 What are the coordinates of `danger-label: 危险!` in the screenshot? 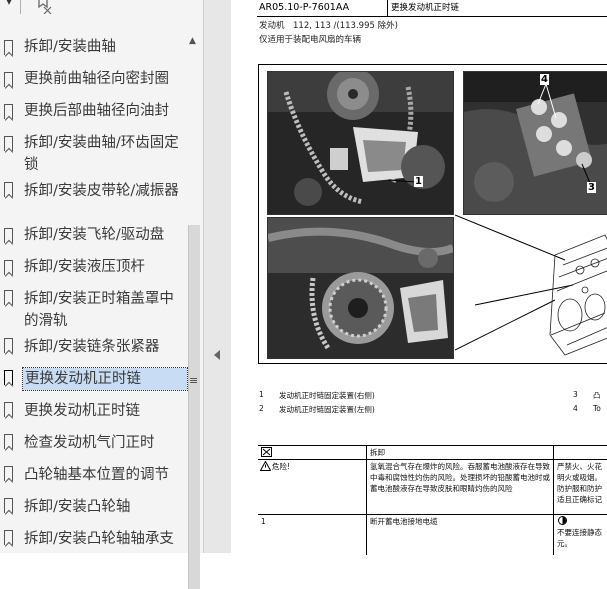 It's located at (281, 466).